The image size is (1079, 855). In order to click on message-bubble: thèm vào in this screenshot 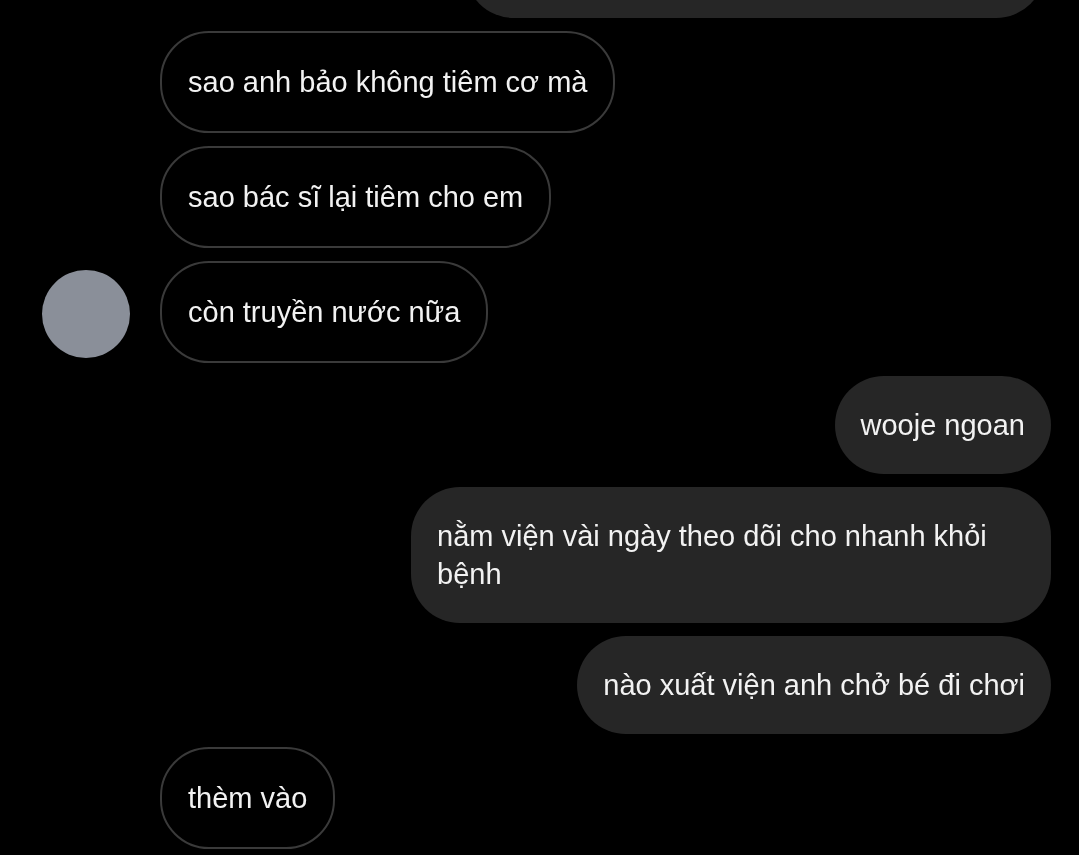, I will do `click(248, 798)`.